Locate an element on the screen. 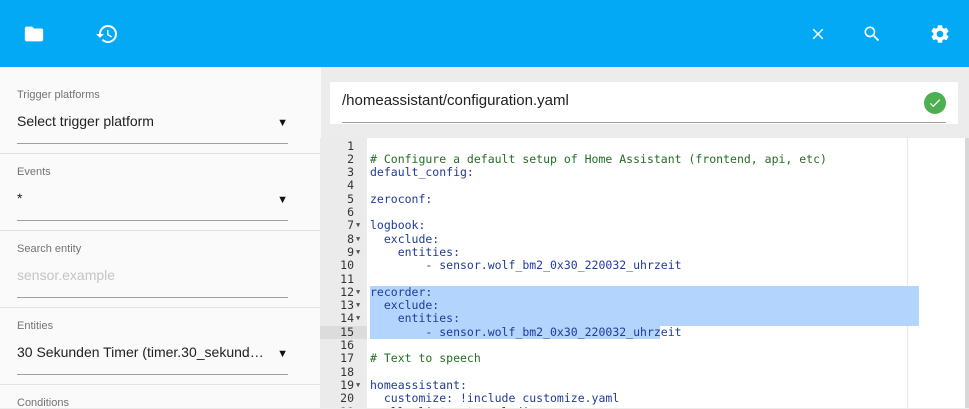  search-entity-placeholder: sensor.example is located at coordinates (66, 275).